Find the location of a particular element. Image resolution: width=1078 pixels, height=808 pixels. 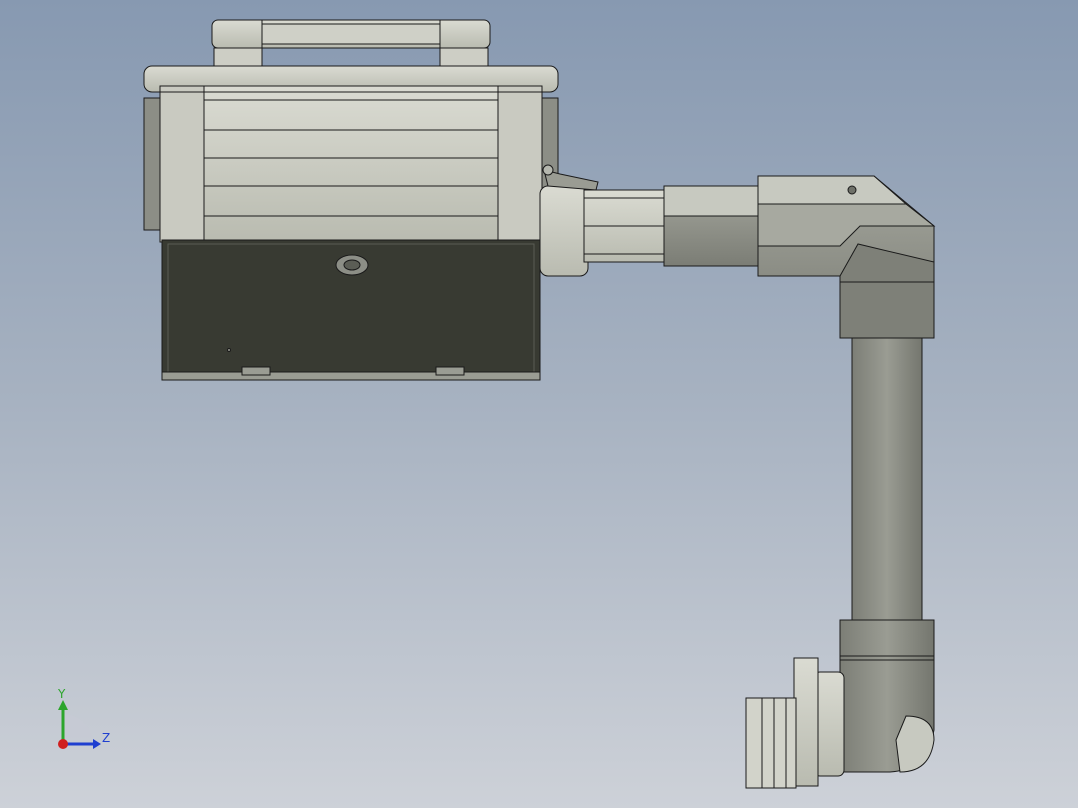

vertical-arm is located at coordinates (887, 499).